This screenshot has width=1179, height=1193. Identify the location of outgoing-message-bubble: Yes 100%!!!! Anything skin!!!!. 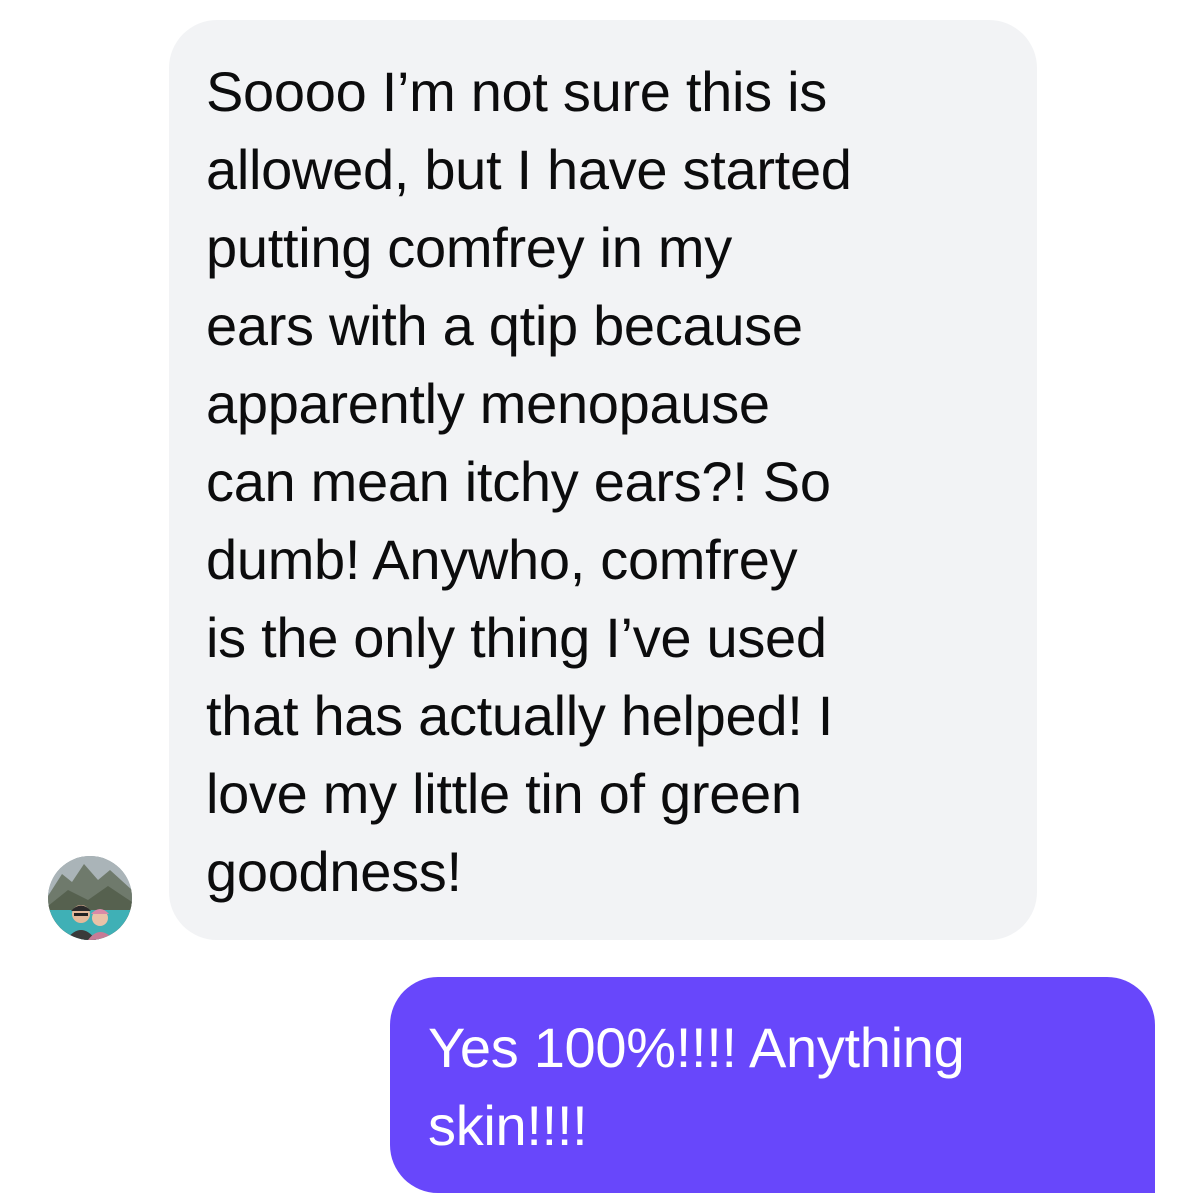
(772, 1085).